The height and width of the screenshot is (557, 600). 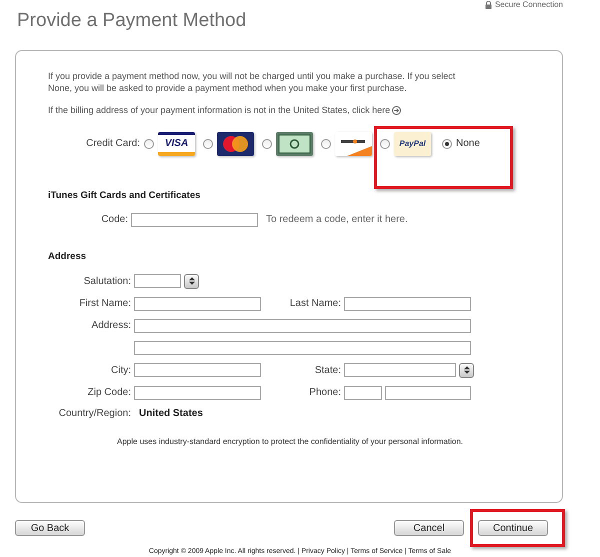 What do you see at coordinates (468, 143) in the screenshot?
I see `option-label: None` at bounding box center [468, 143].